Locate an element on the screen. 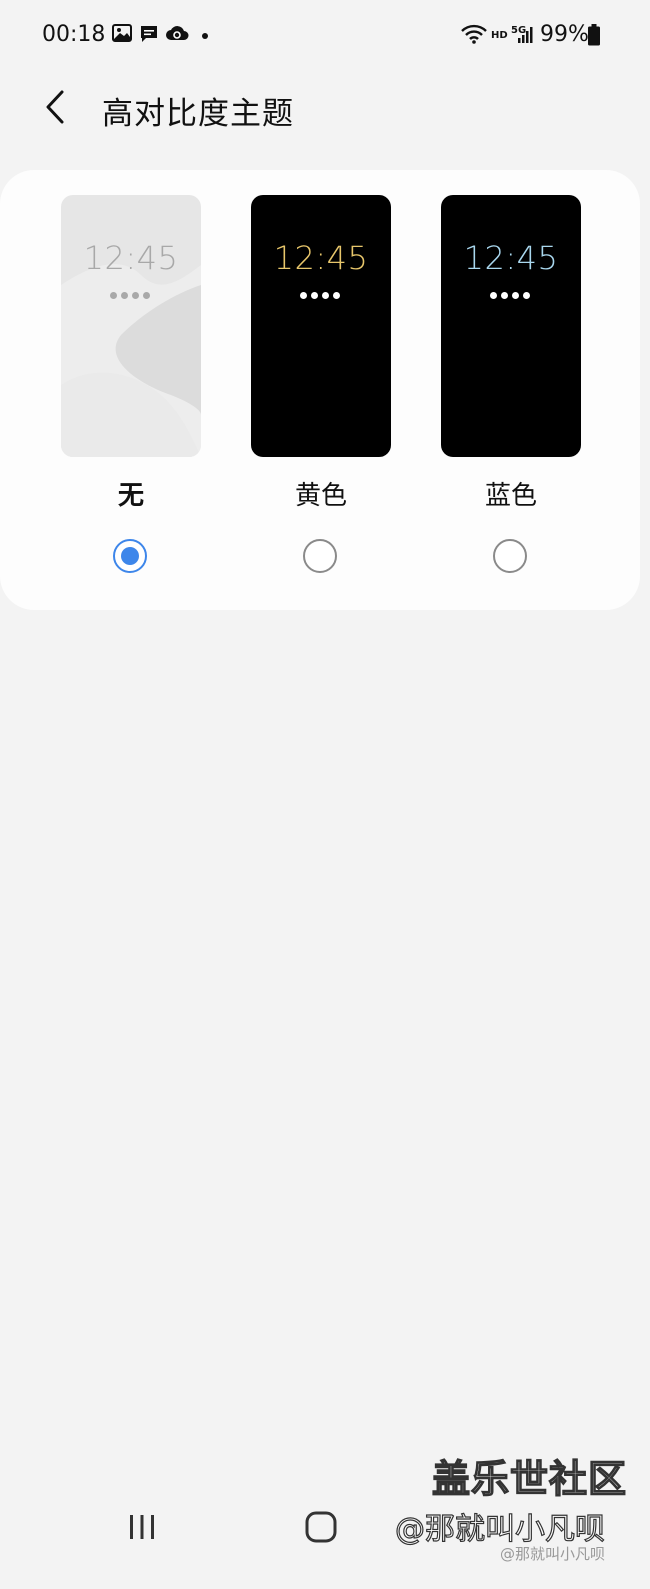 This screenshot has width=650, height=1589. watermark-weibo: @那就叫小凡呗 is located at coordinates (553, 1554).